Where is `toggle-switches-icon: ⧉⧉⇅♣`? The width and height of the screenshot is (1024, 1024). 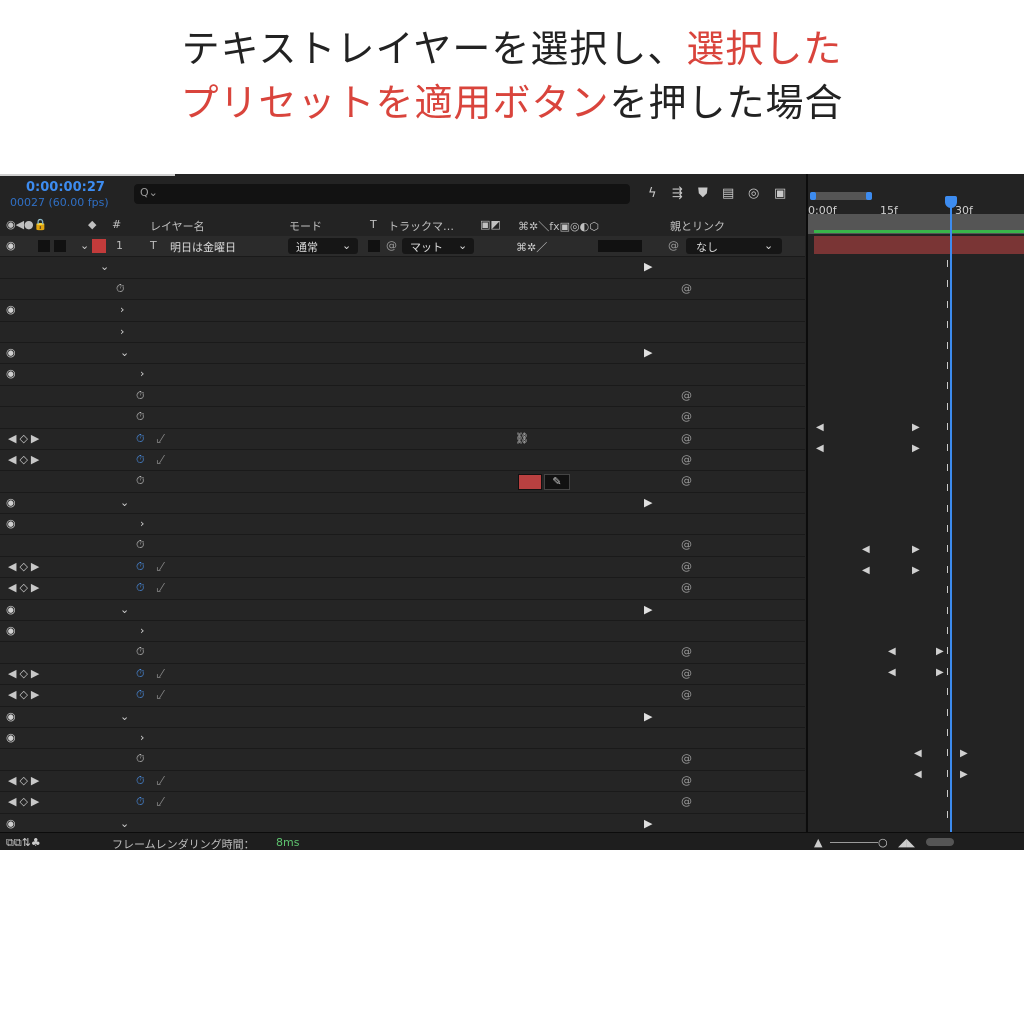 toggle-switches-icon: ⧉⧉⇅♣ is located at coordinates (23, 843).